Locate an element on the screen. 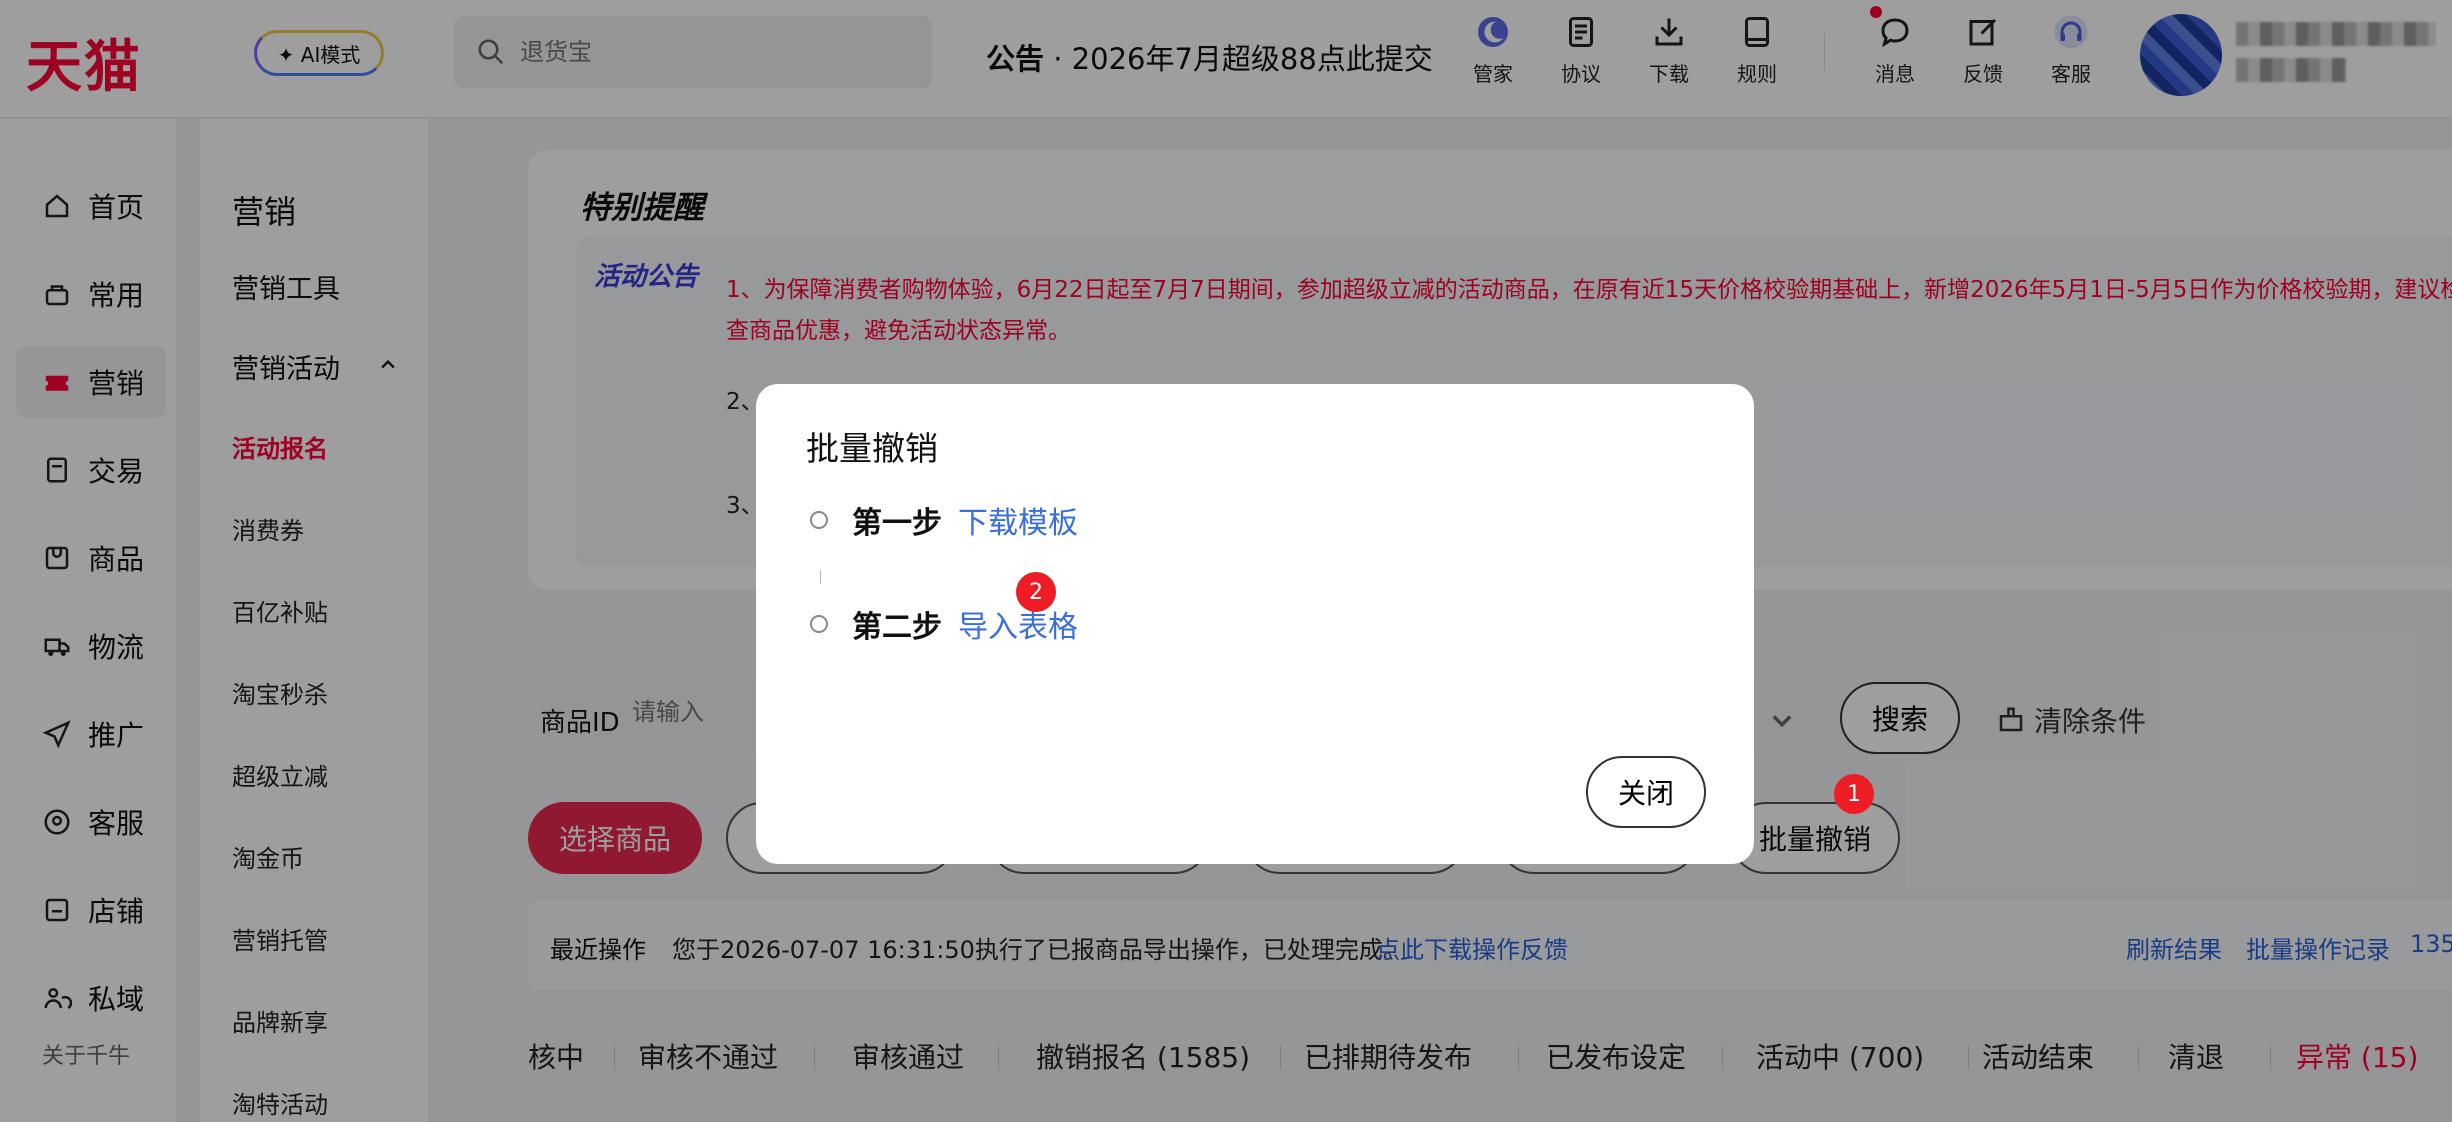 Image resolution: width=2452 pixels, height=1122 pixels. download-template-link: 下载模板 is located at coordinates (1018, 520).